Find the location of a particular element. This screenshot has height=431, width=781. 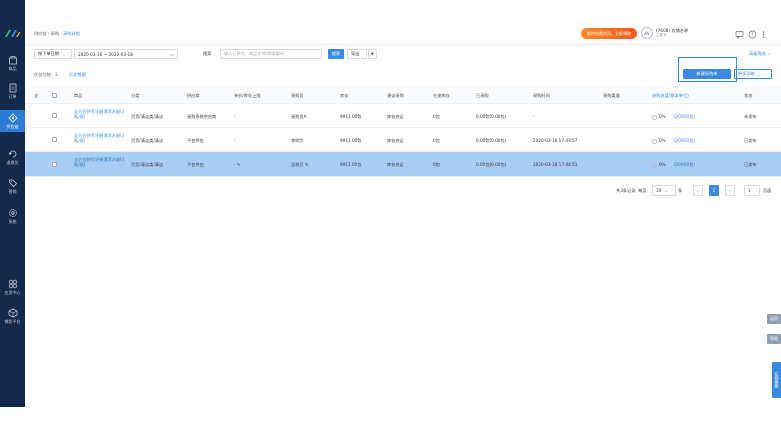

date-type-value: 按下单日期 is located at coordinates (48, 53).